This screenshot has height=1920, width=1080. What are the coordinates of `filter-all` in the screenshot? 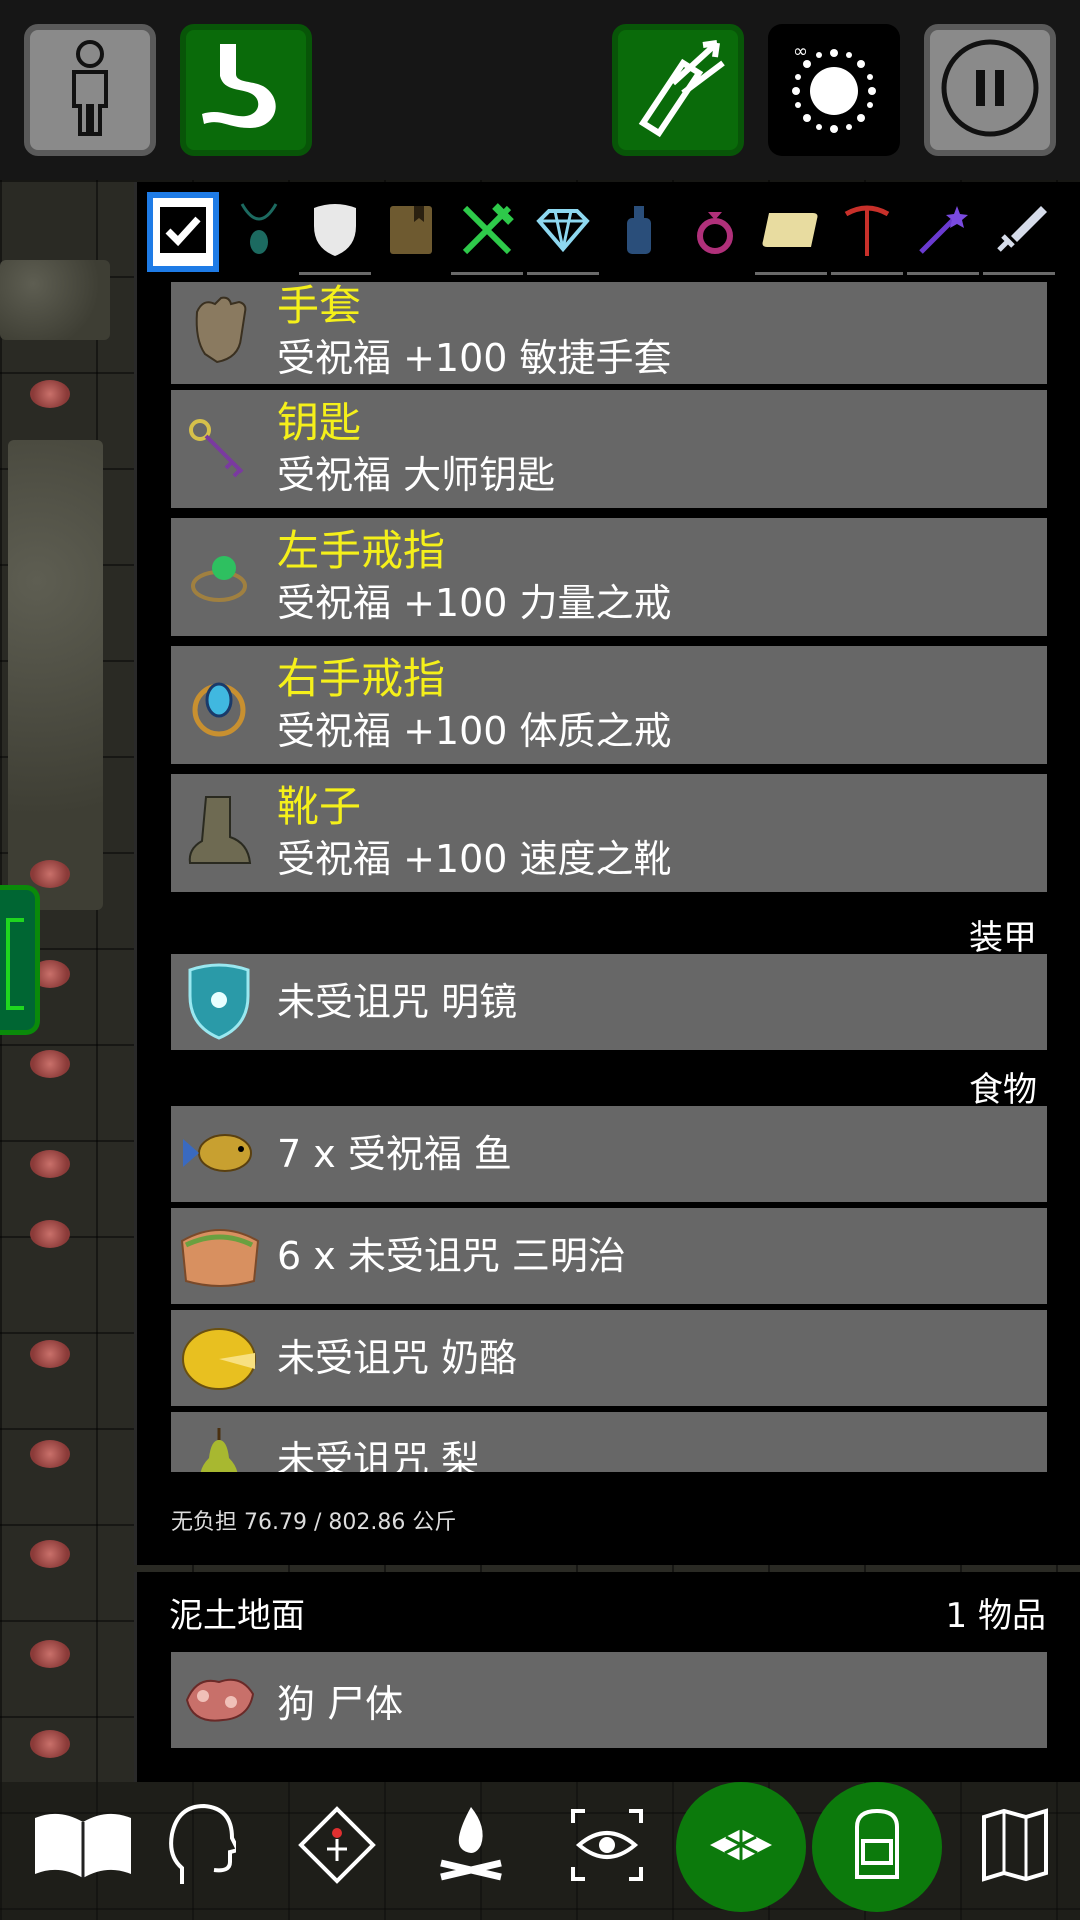 It's located at (183, 232).